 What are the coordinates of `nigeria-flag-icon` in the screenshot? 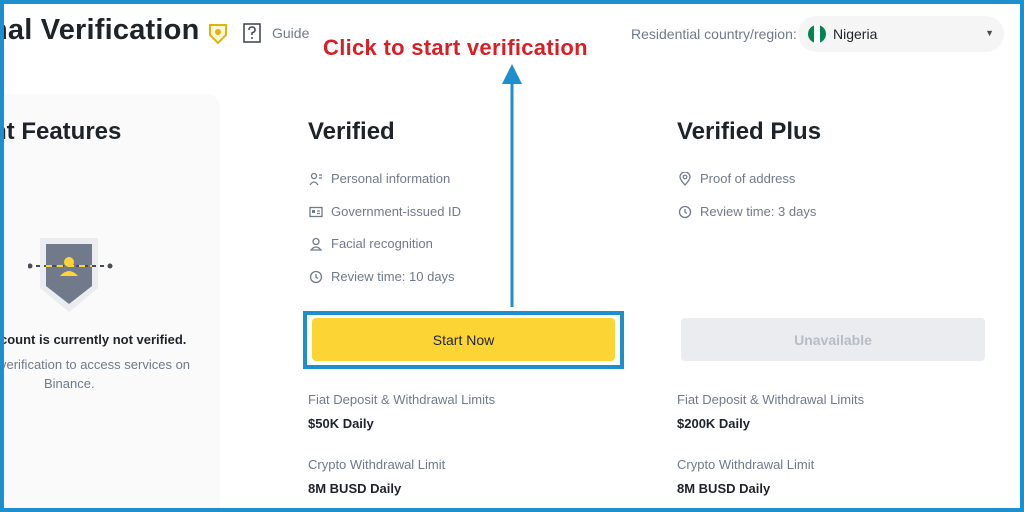 It's located at (817, 34).